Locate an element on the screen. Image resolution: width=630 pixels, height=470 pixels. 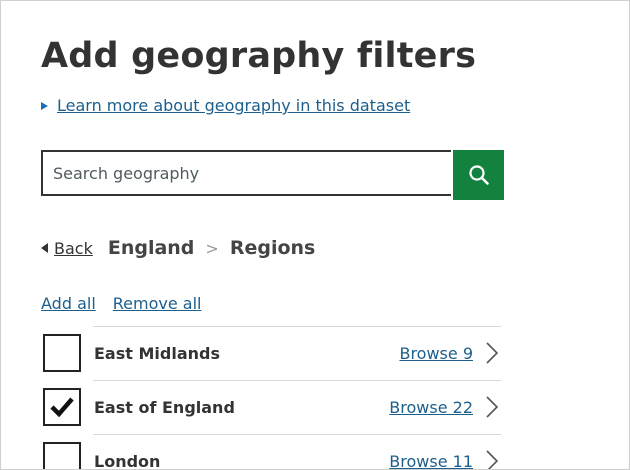
back-link: Back is located at coordinates (67, 248).